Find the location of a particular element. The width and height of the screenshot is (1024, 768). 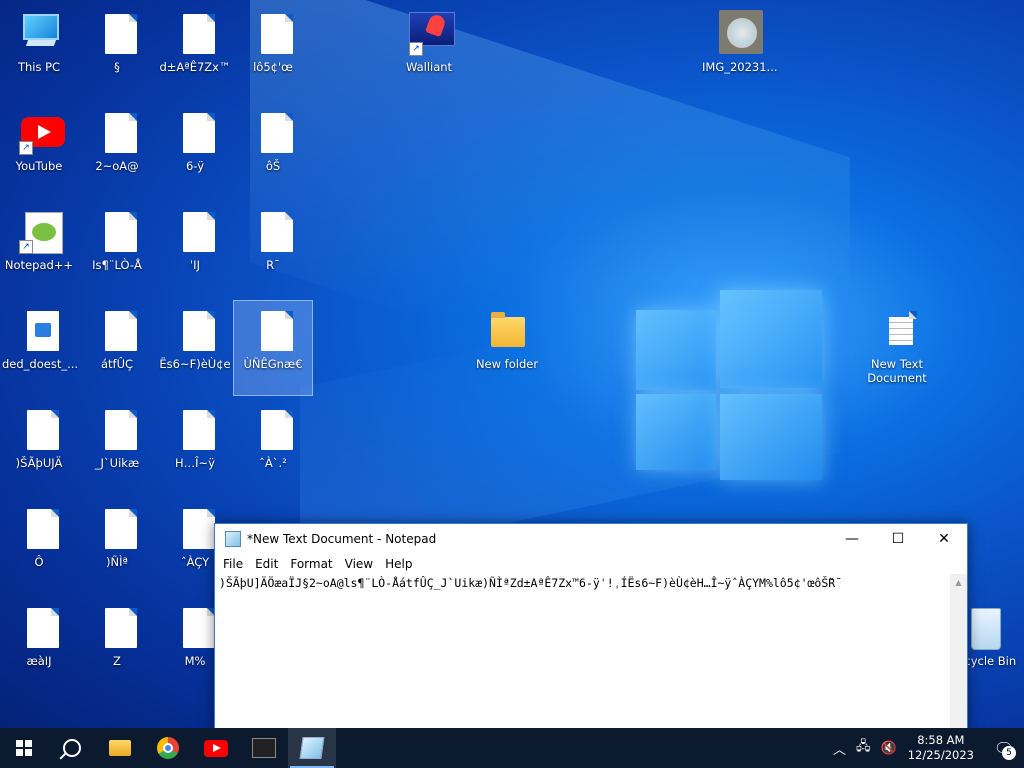

close-button: ✕ is located at coordinates (944, 539).